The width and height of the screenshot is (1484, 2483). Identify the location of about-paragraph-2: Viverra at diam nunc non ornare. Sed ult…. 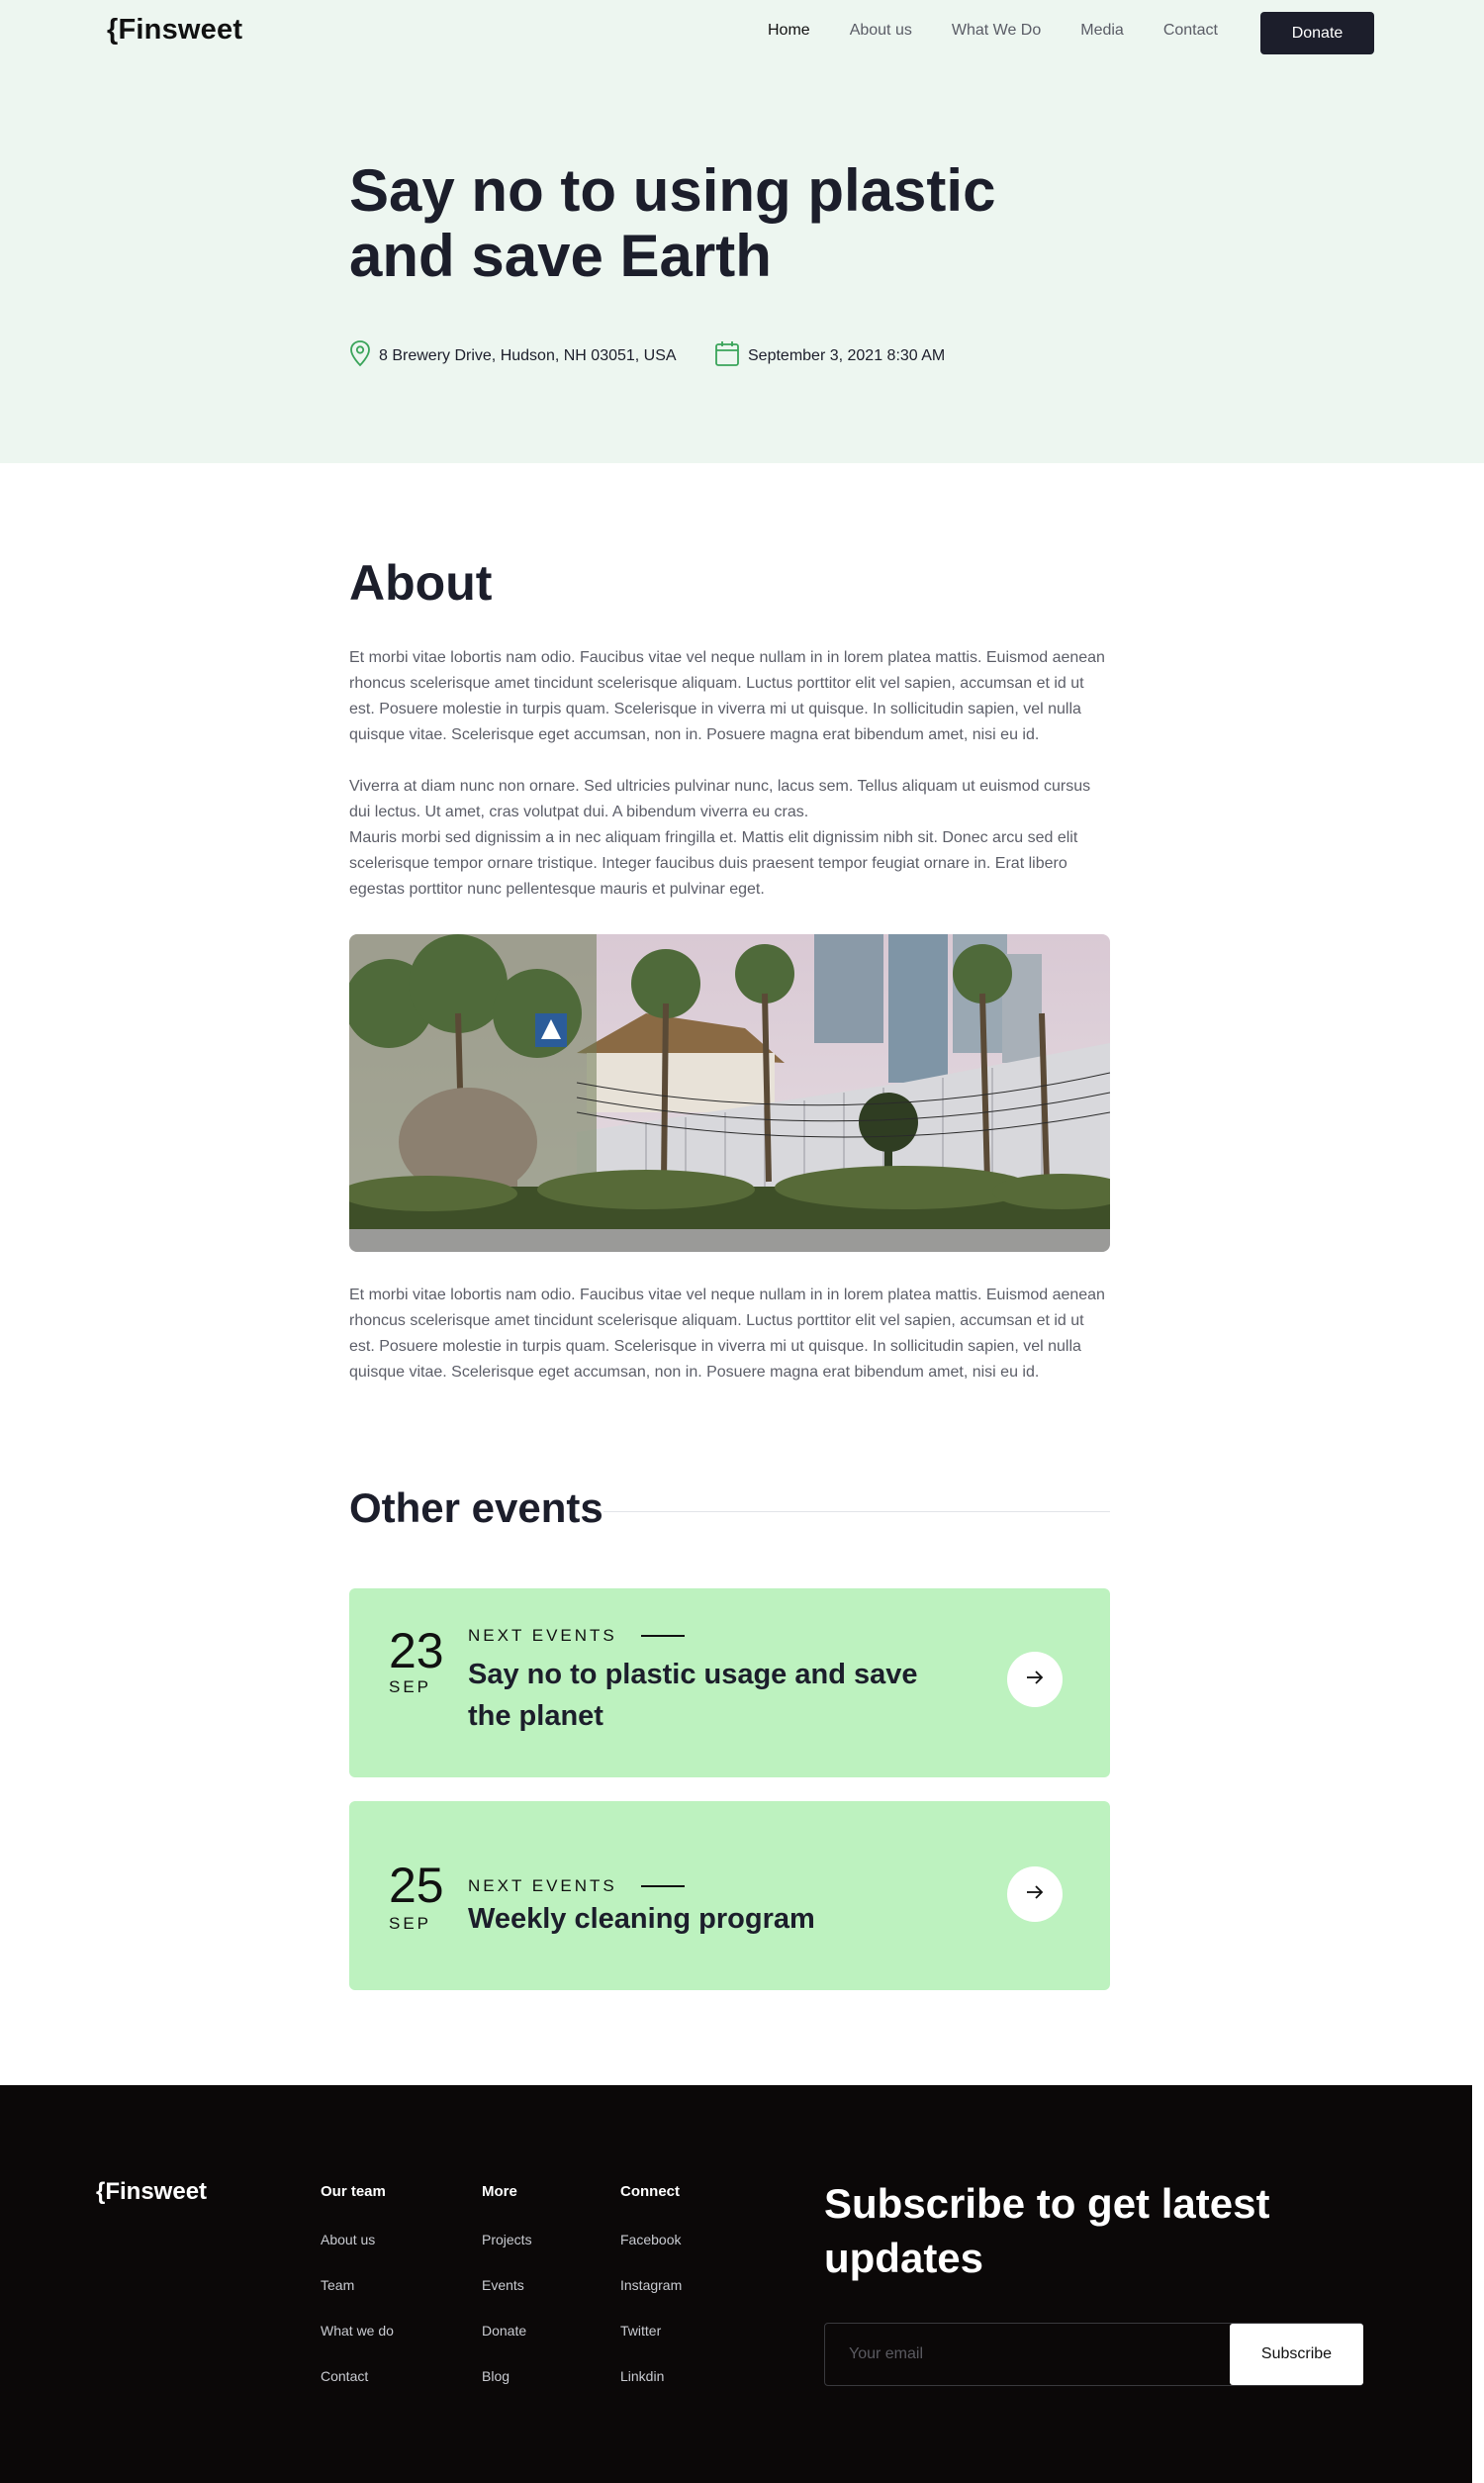
(730, 838).